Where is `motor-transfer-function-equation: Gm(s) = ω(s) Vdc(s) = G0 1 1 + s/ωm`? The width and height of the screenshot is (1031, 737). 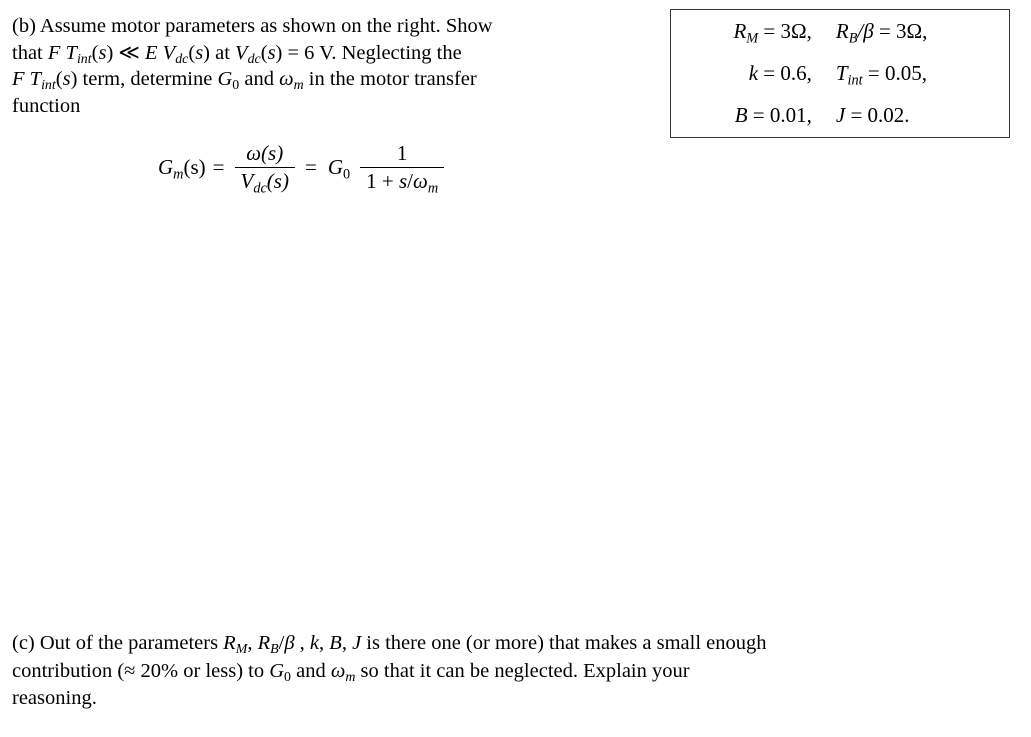 motor-transfer-function-equation: Gm(s) = ω(s) Vdc(s) = G0 1 1 + s/ωm is located at coordinates (302, 168).